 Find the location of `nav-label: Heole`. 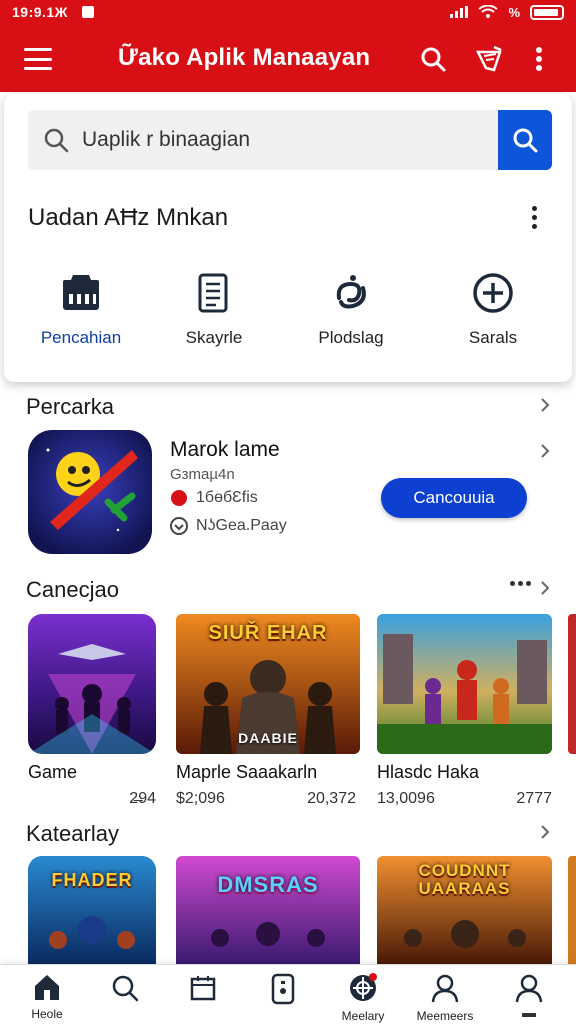

nav-label: Heole is located at coordinates (47, 1014).